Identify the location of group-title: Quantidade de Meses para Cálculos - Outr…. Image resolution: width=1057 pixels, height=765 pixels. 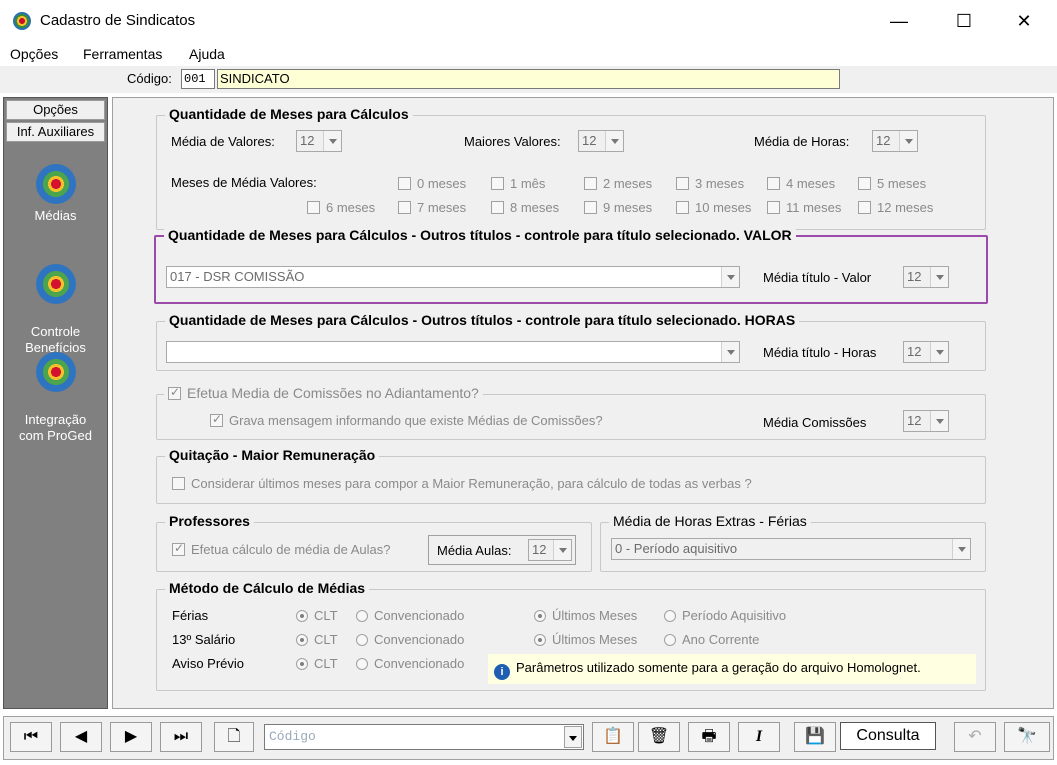
(480, 235).